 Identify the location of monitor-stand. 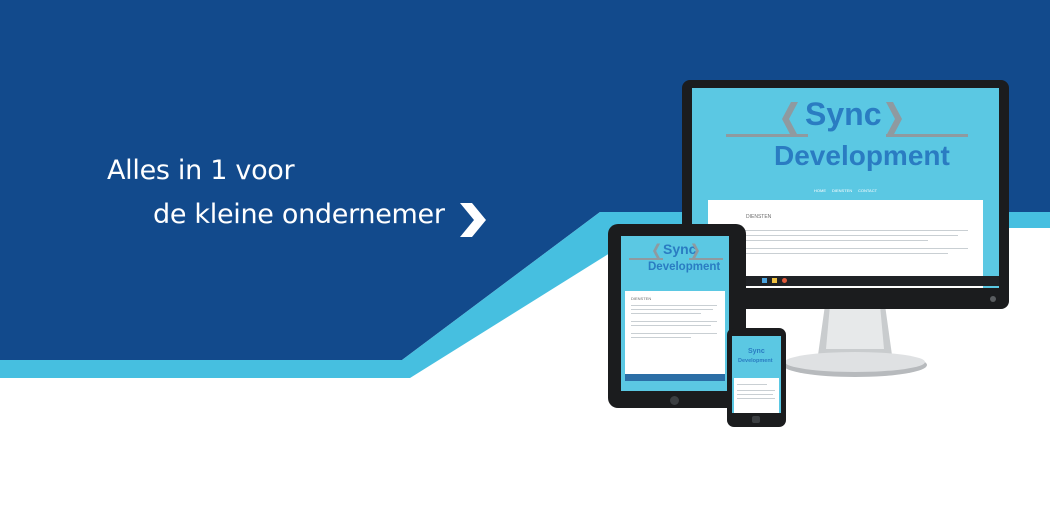
(855, 341).